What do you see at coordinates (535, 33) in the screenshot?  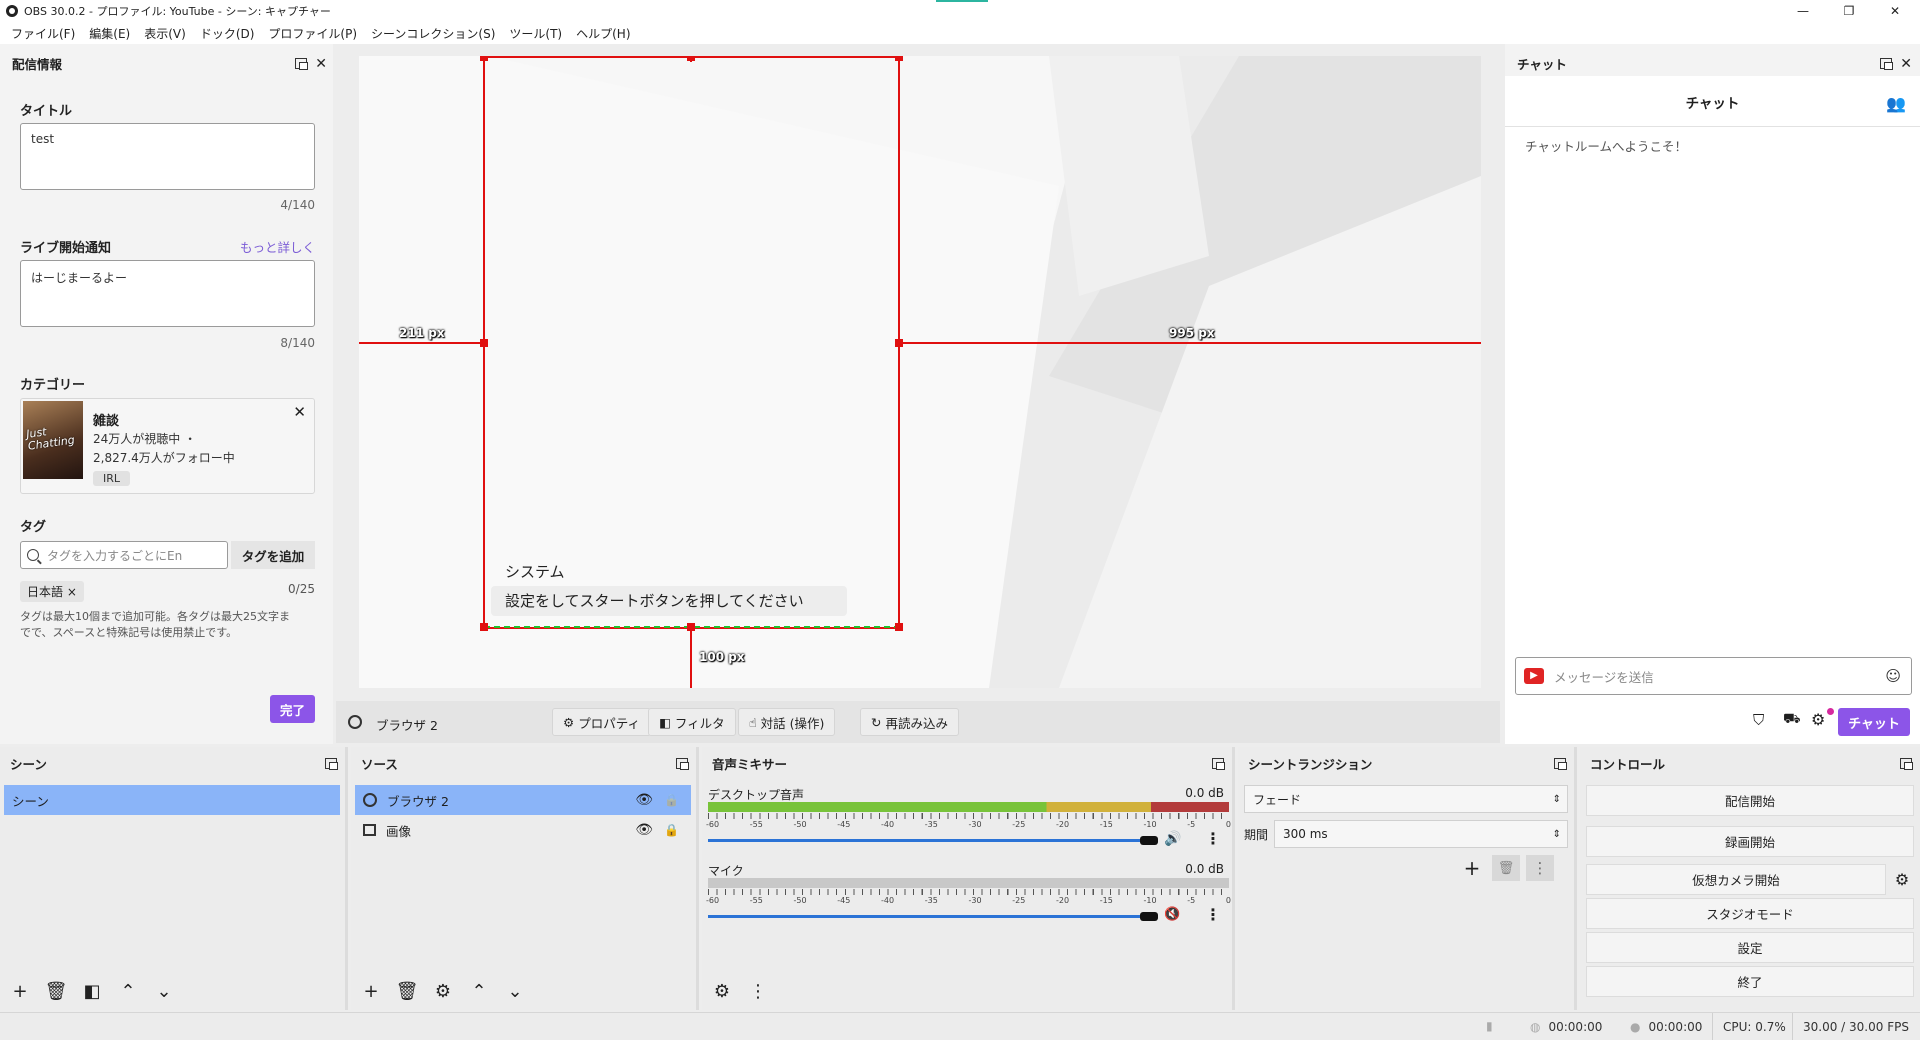 I see `menu-tools: ツール(T)` at bounding box center [535, 33].